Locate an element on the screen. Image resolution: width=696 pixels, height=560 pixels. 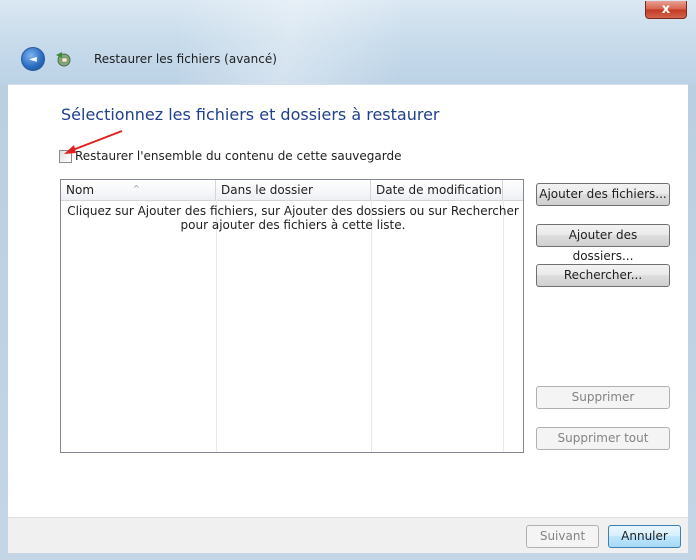
backup-restore-icon is located at coordinates (63, 59).